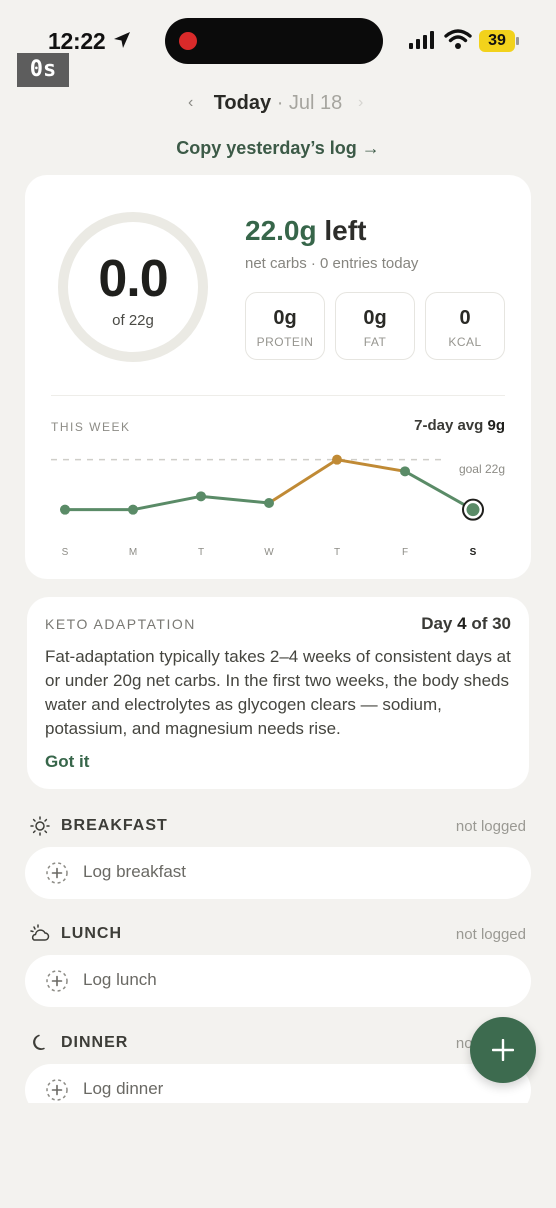  Describe the element at coordinates (274, 41) in the screenshot. I see `dynamic-island` at that location.